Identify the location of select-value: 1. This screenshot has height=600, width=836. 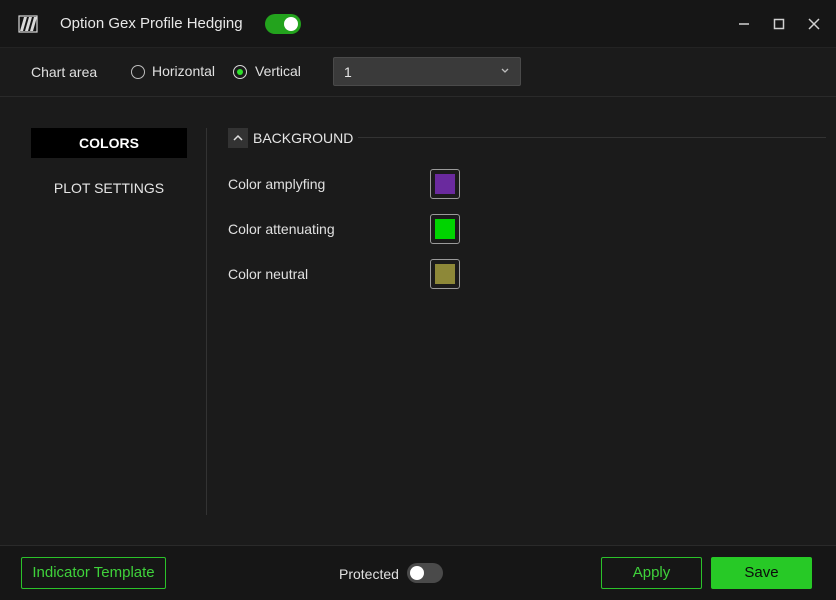
(348, 72).